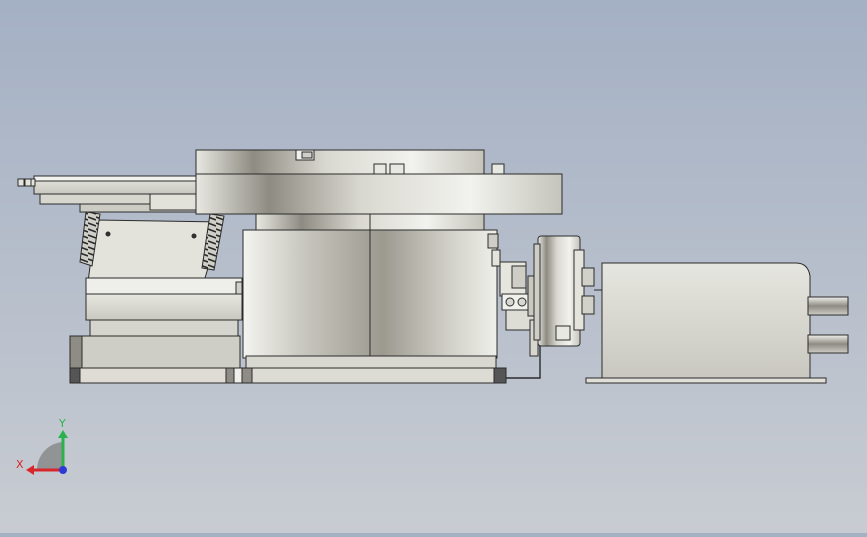  I want to click on rotary-table-top, so click(379, 182).